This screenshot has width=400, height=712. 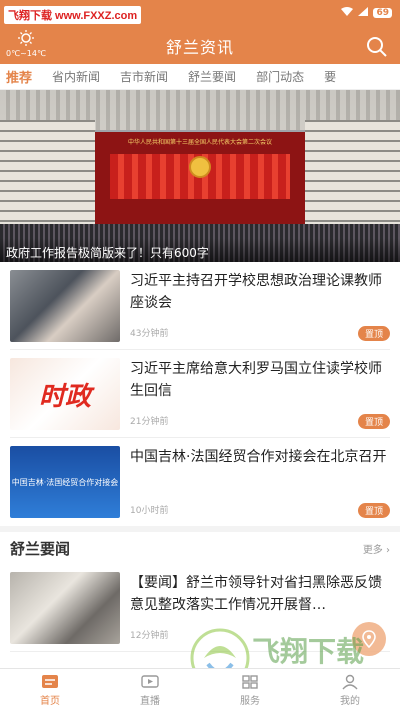 What do you see at coordinates (280, 76) in the screenshot?
I see `tab-department-news: 部门动态` at bounding box center [280, 76].